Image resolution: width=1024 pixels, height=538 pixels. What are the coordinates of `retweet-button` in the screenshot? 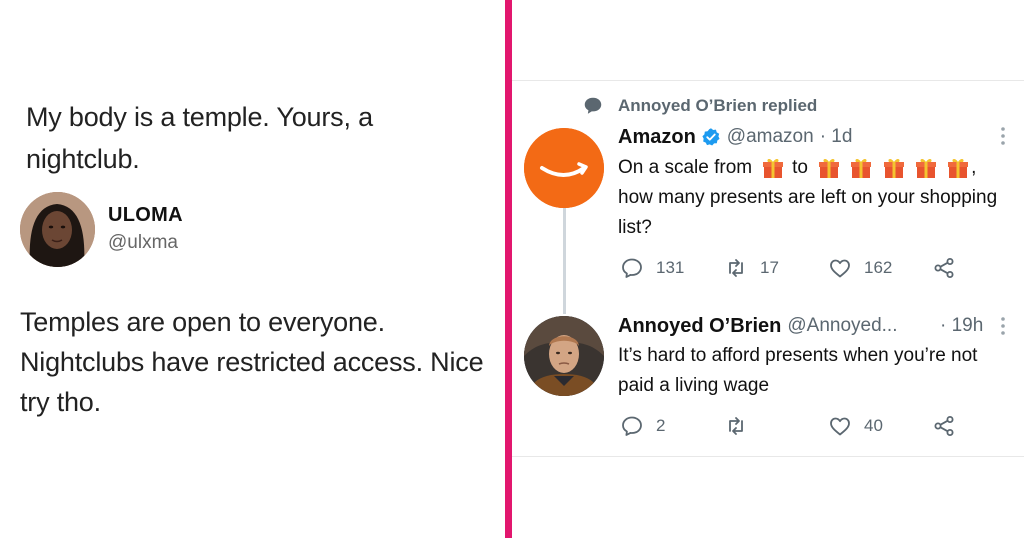 It's located at (742, 426).